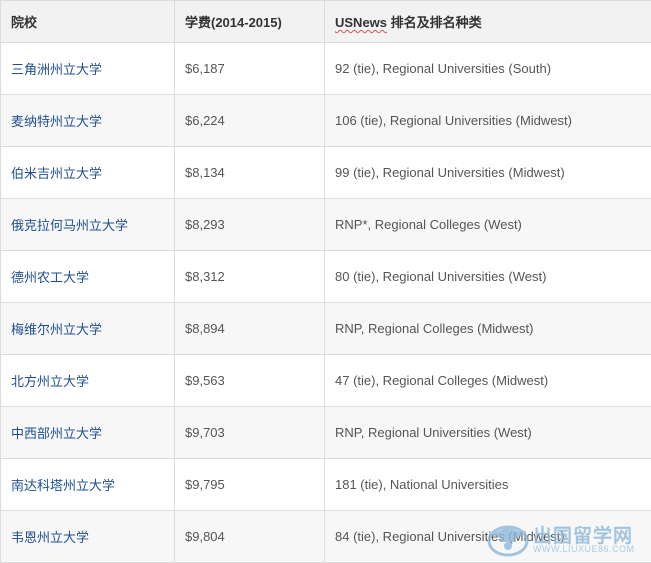 This screenshot has height=563, width=651. Describe the element at coordinates (250, 277) in the screenshot. I see `tuition-cell: $8,312` at that location.